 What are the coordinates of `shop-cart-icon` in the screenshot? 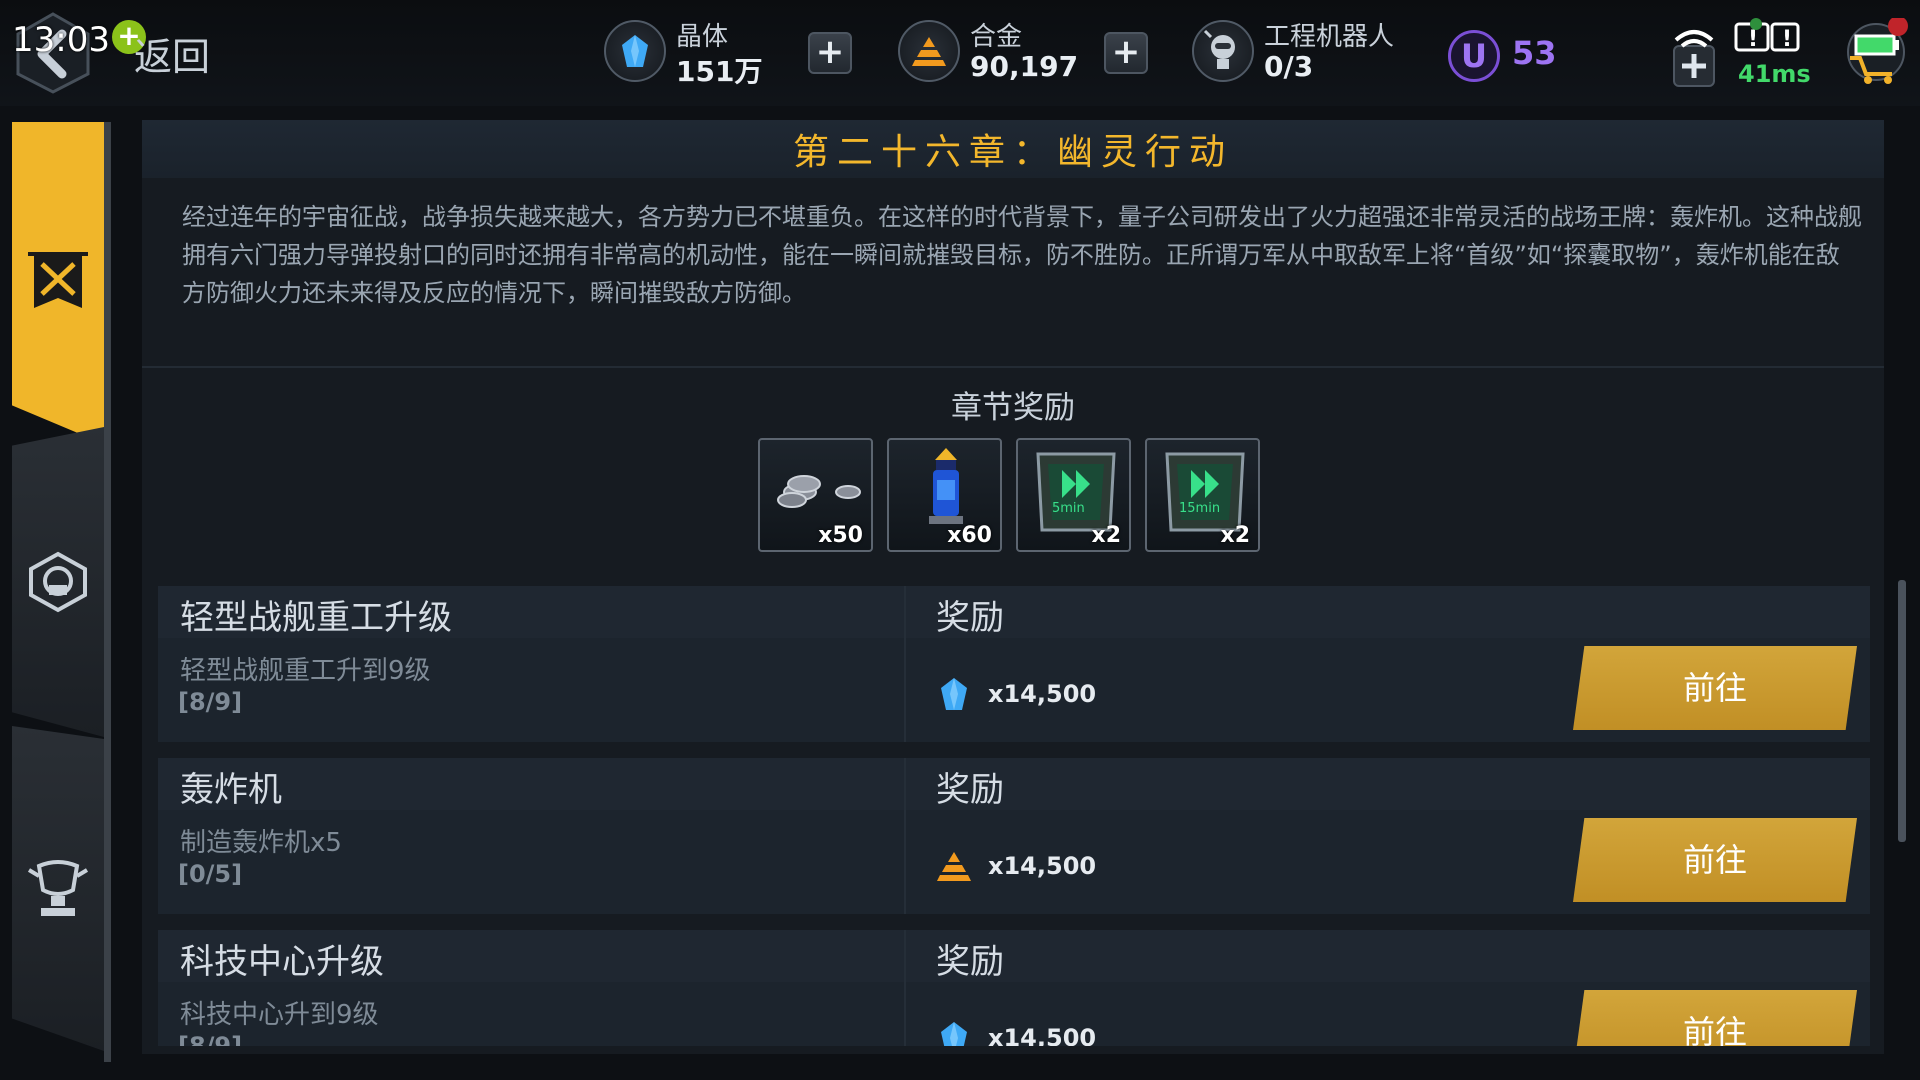 It's located at (1877, 50).